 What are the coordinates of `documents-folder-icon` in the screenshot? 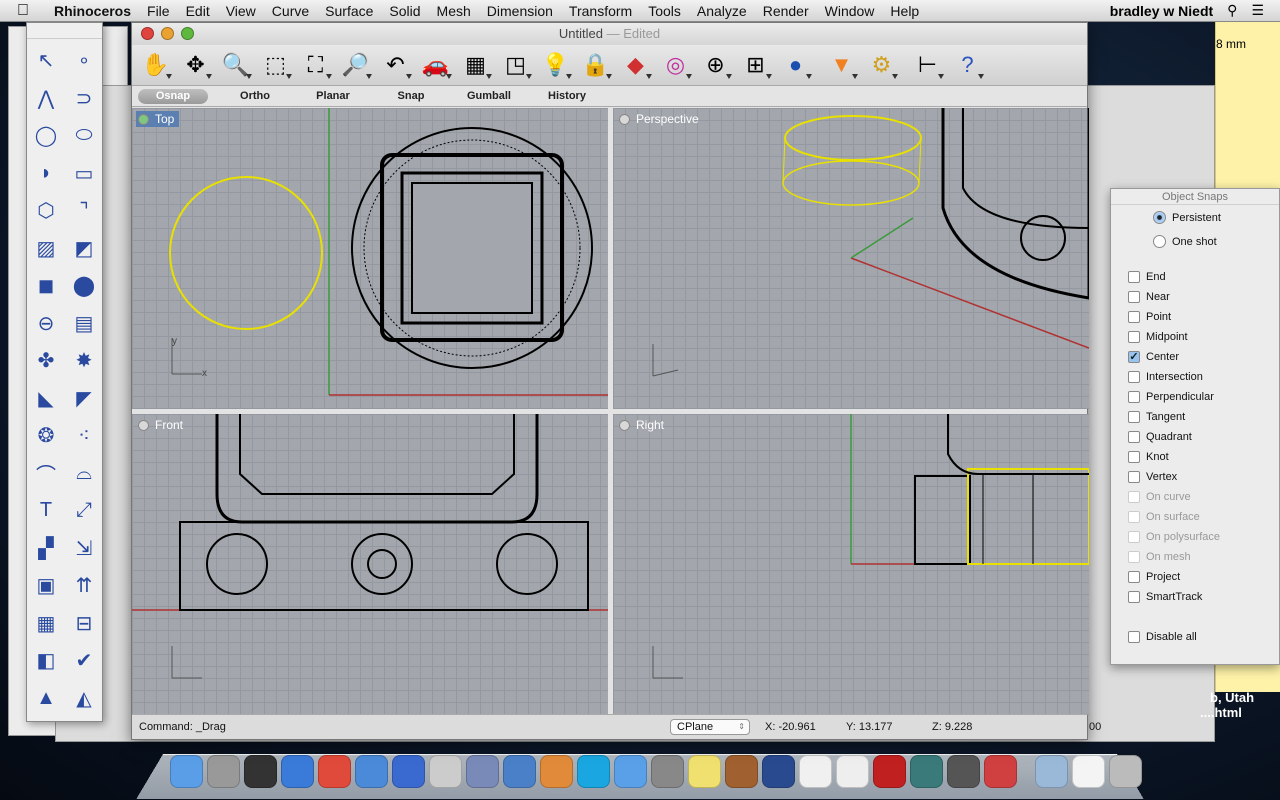 It's located at (1051, 771).